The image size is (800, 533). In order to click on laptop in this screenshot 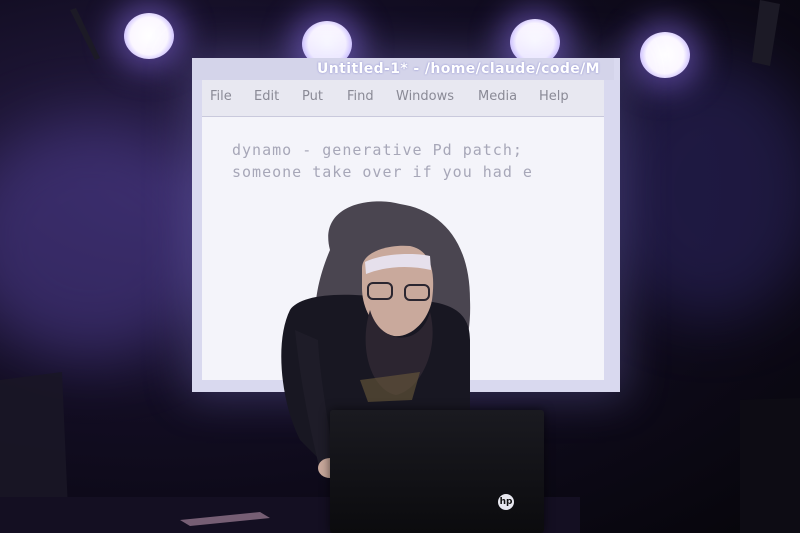, I will do `click(437, 471)`.